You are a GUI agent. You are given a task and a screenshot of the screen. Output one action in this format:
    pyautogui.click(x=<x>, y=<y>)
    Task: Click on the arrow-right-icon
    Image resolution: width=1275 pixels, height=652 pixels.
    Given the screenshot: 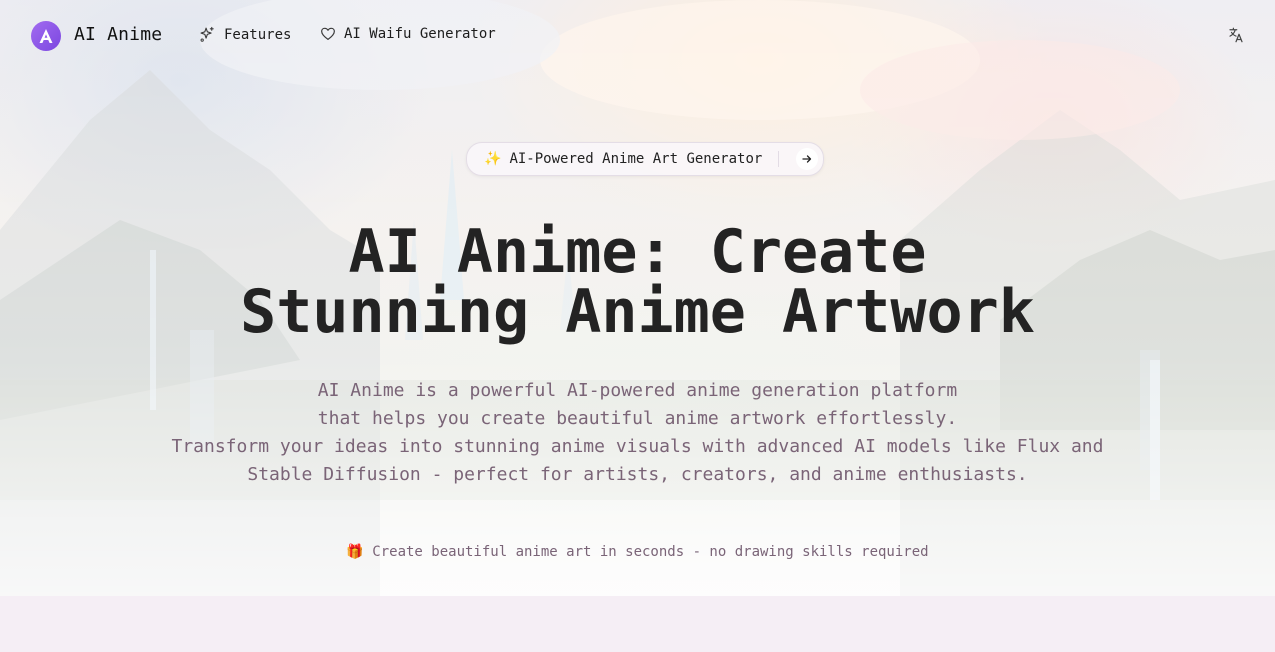 What is the action you would take?
    pyautogui.click(x=807, y=159)
    